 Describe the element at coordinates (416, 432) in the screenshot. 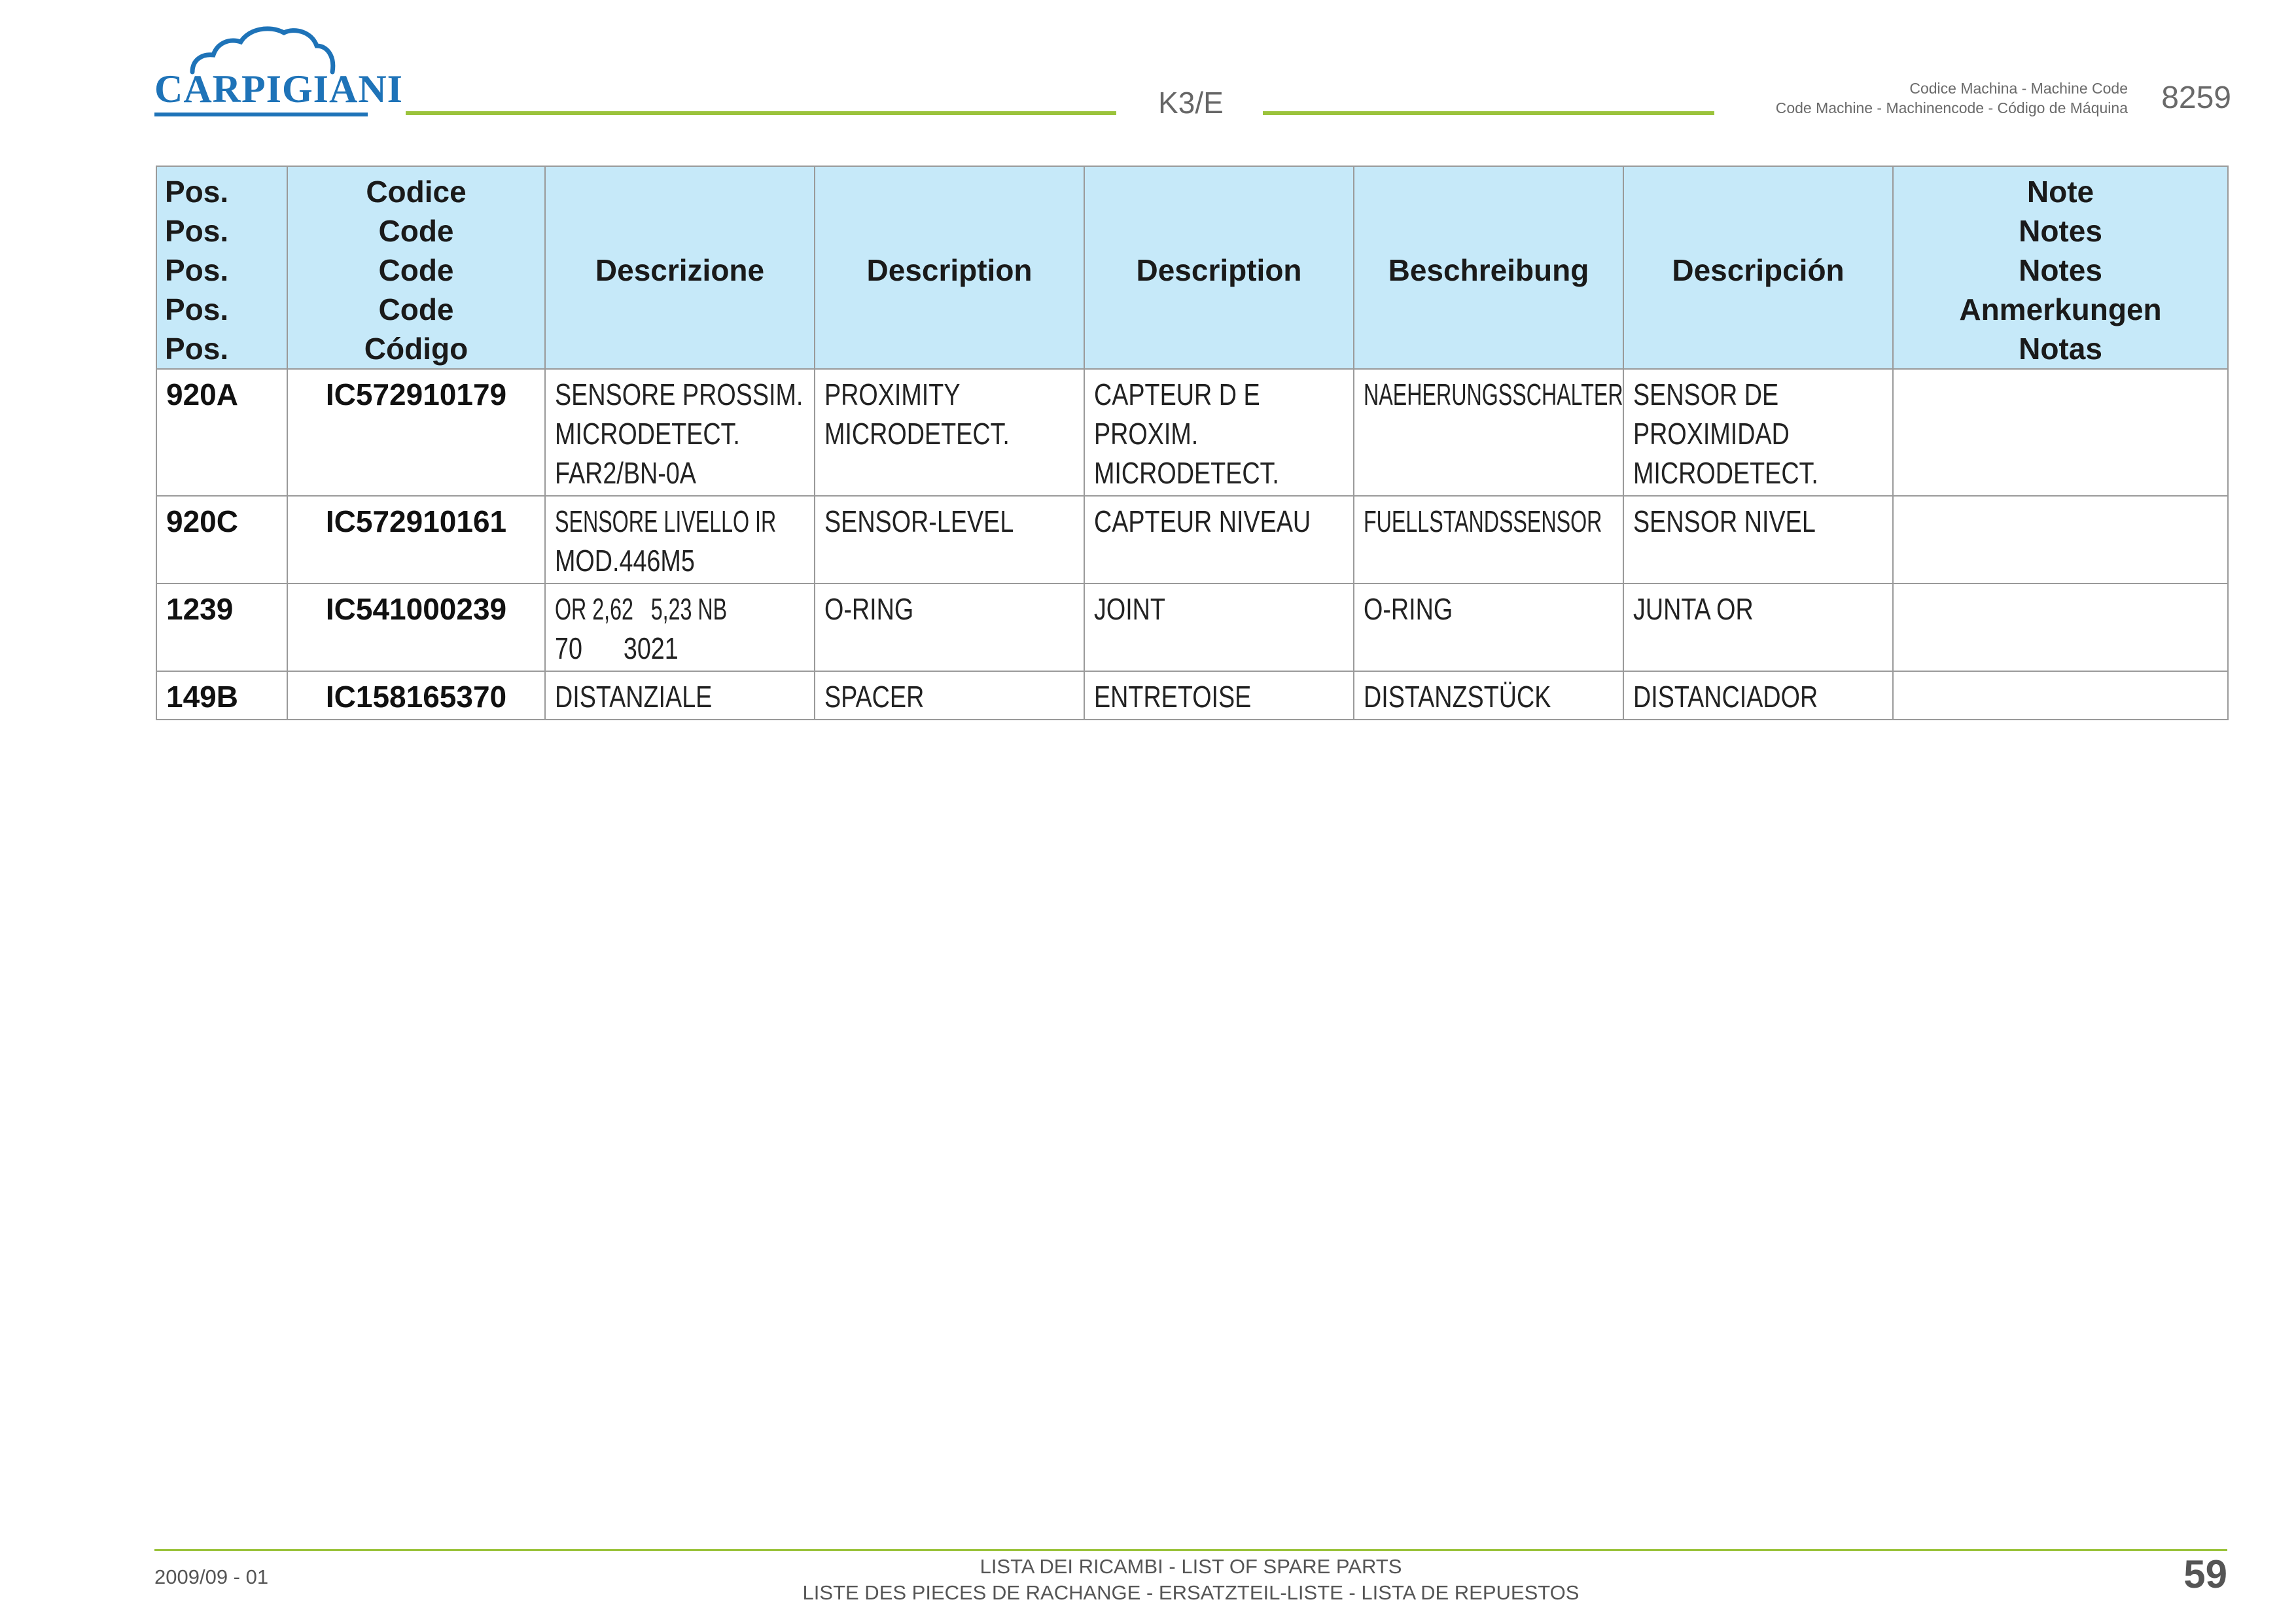

I see `cell-code: IC572910179` at that location.